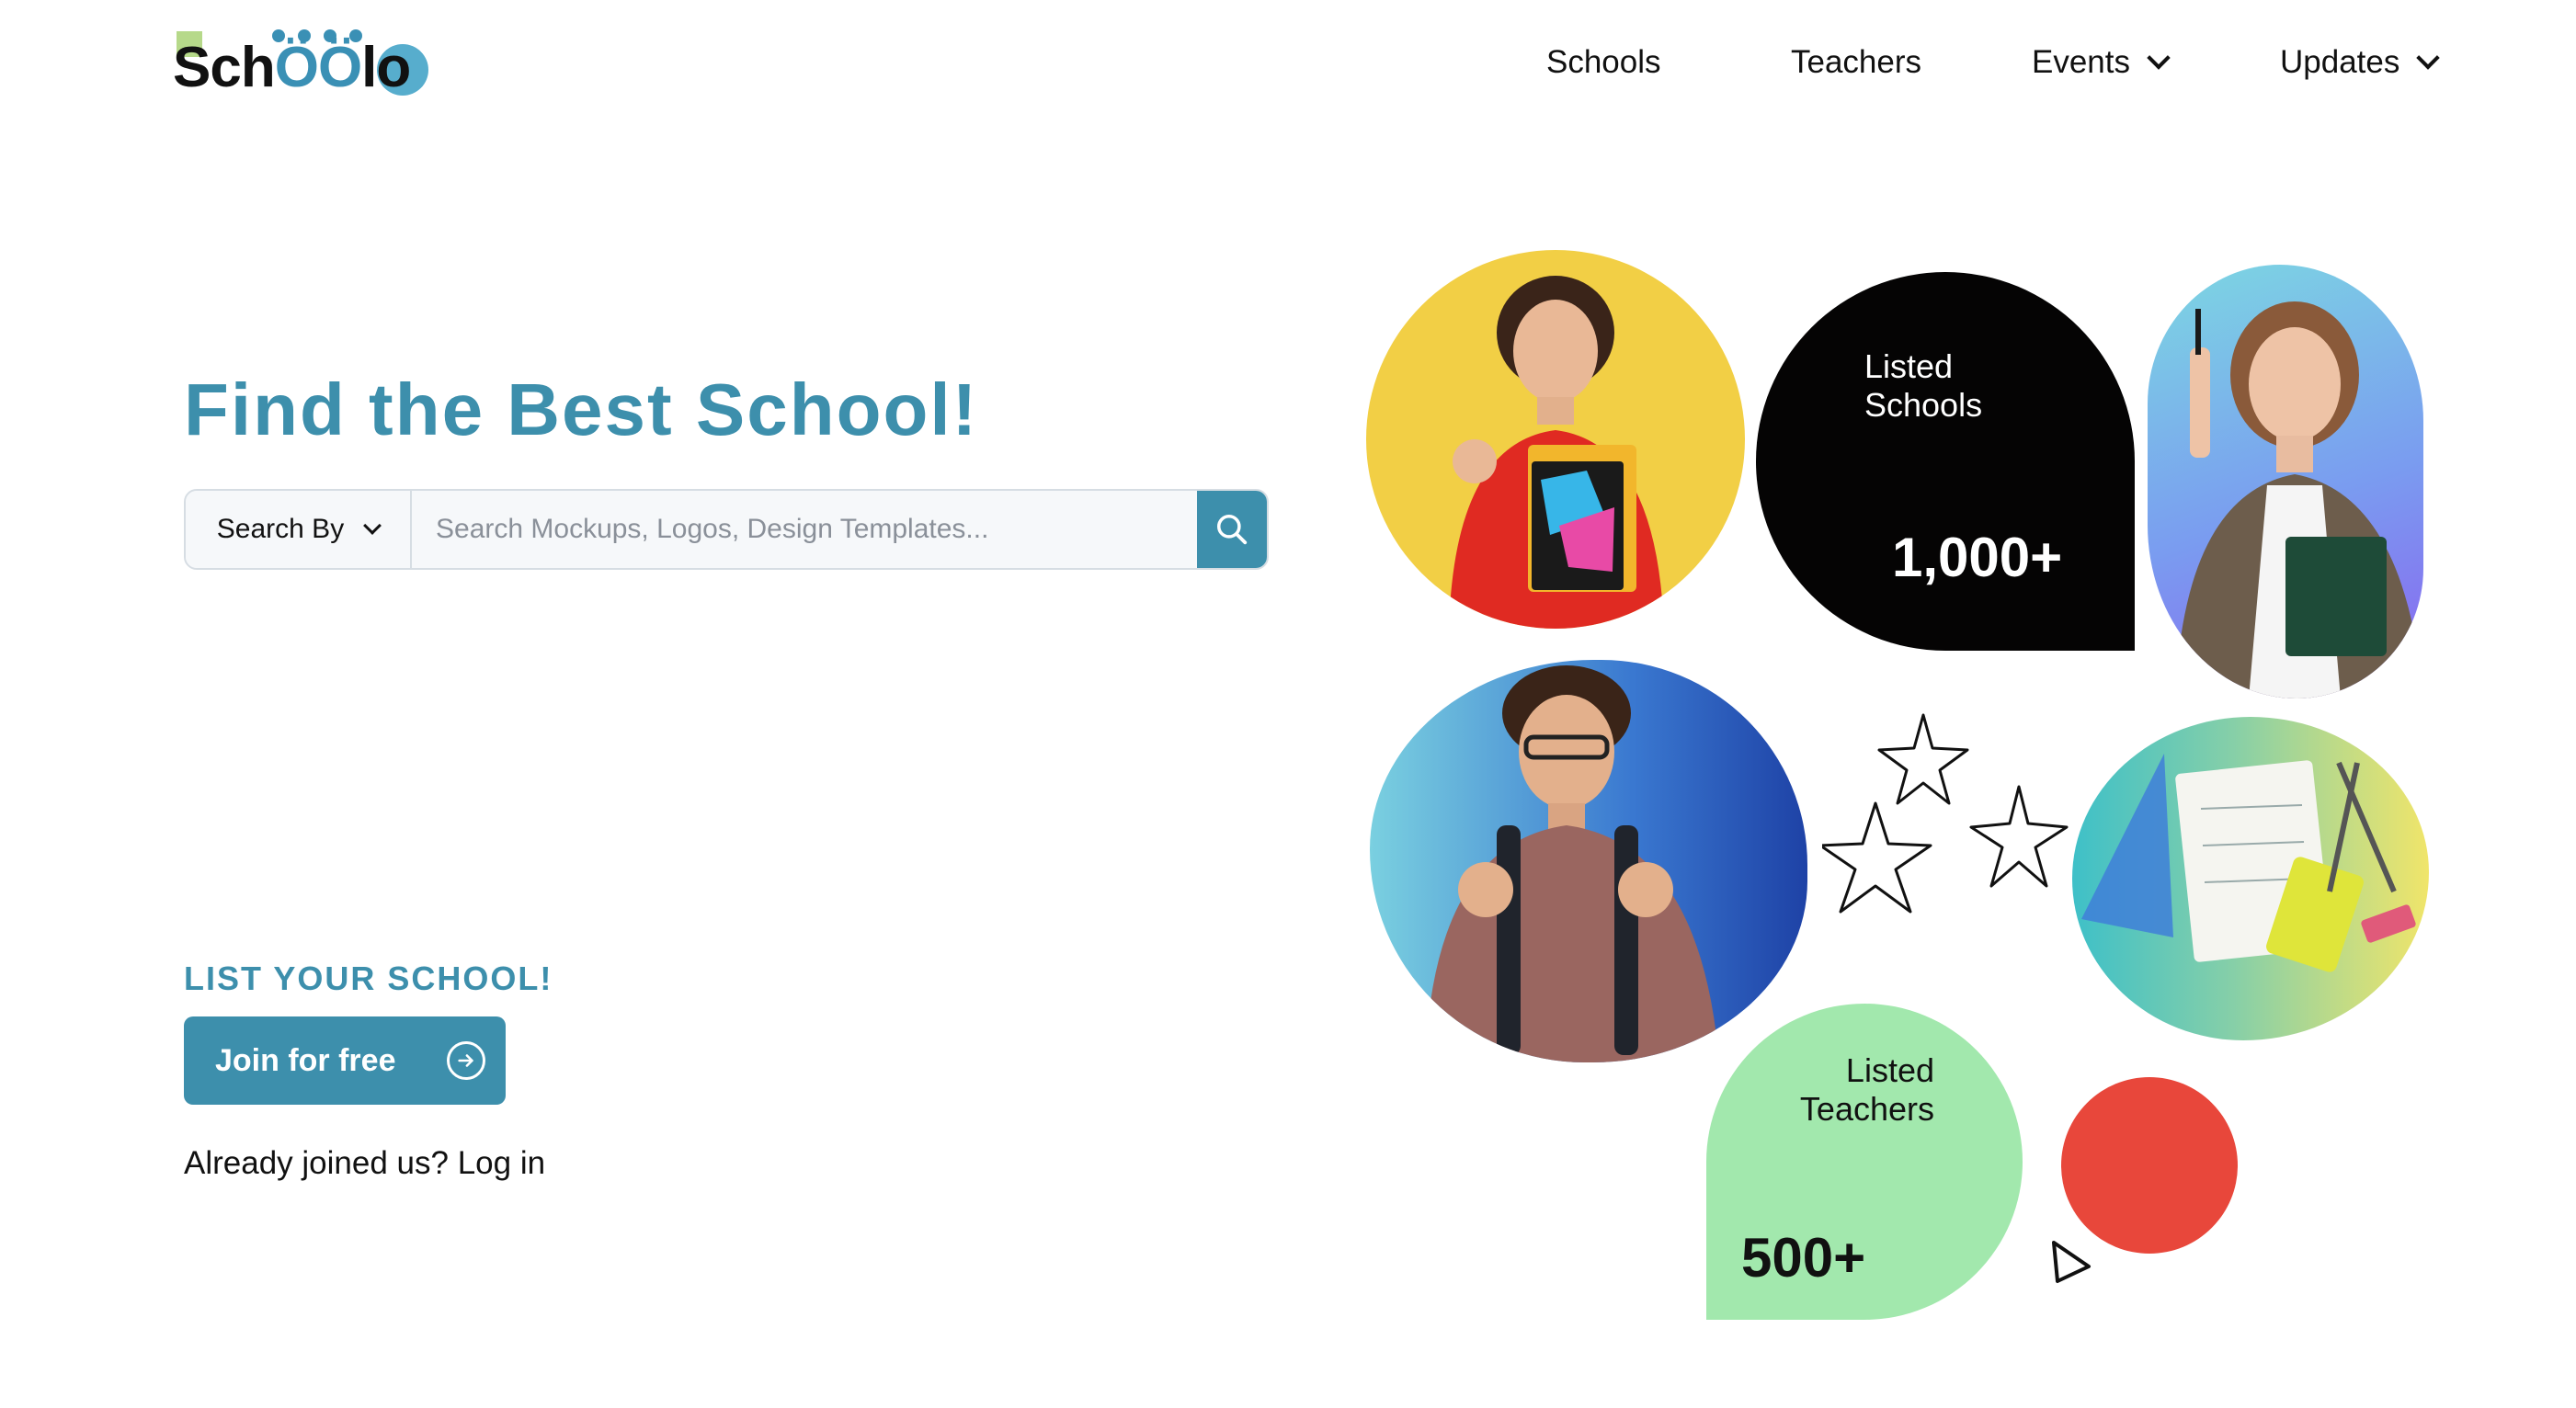 This screenshot has width=2576, height=1408. Describe the element at coordinates (1555, 440) in the screenshot. I see `student-girl-photo` at that location.